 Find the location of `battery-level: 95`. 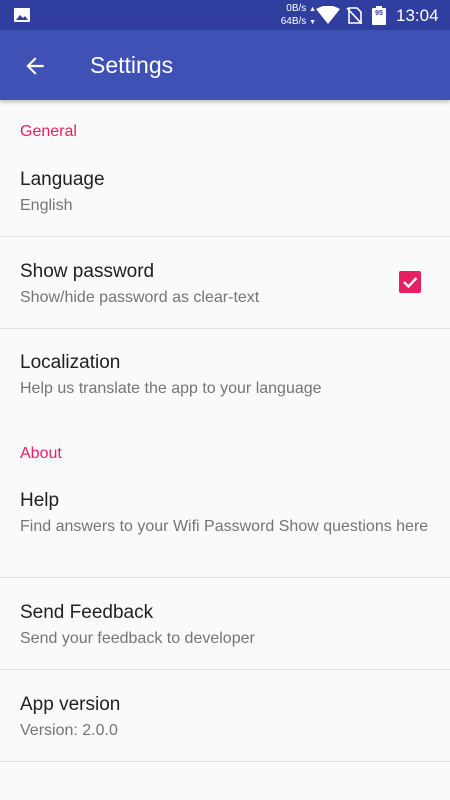

battery-level: 95 is located at coordinates (379, 13).